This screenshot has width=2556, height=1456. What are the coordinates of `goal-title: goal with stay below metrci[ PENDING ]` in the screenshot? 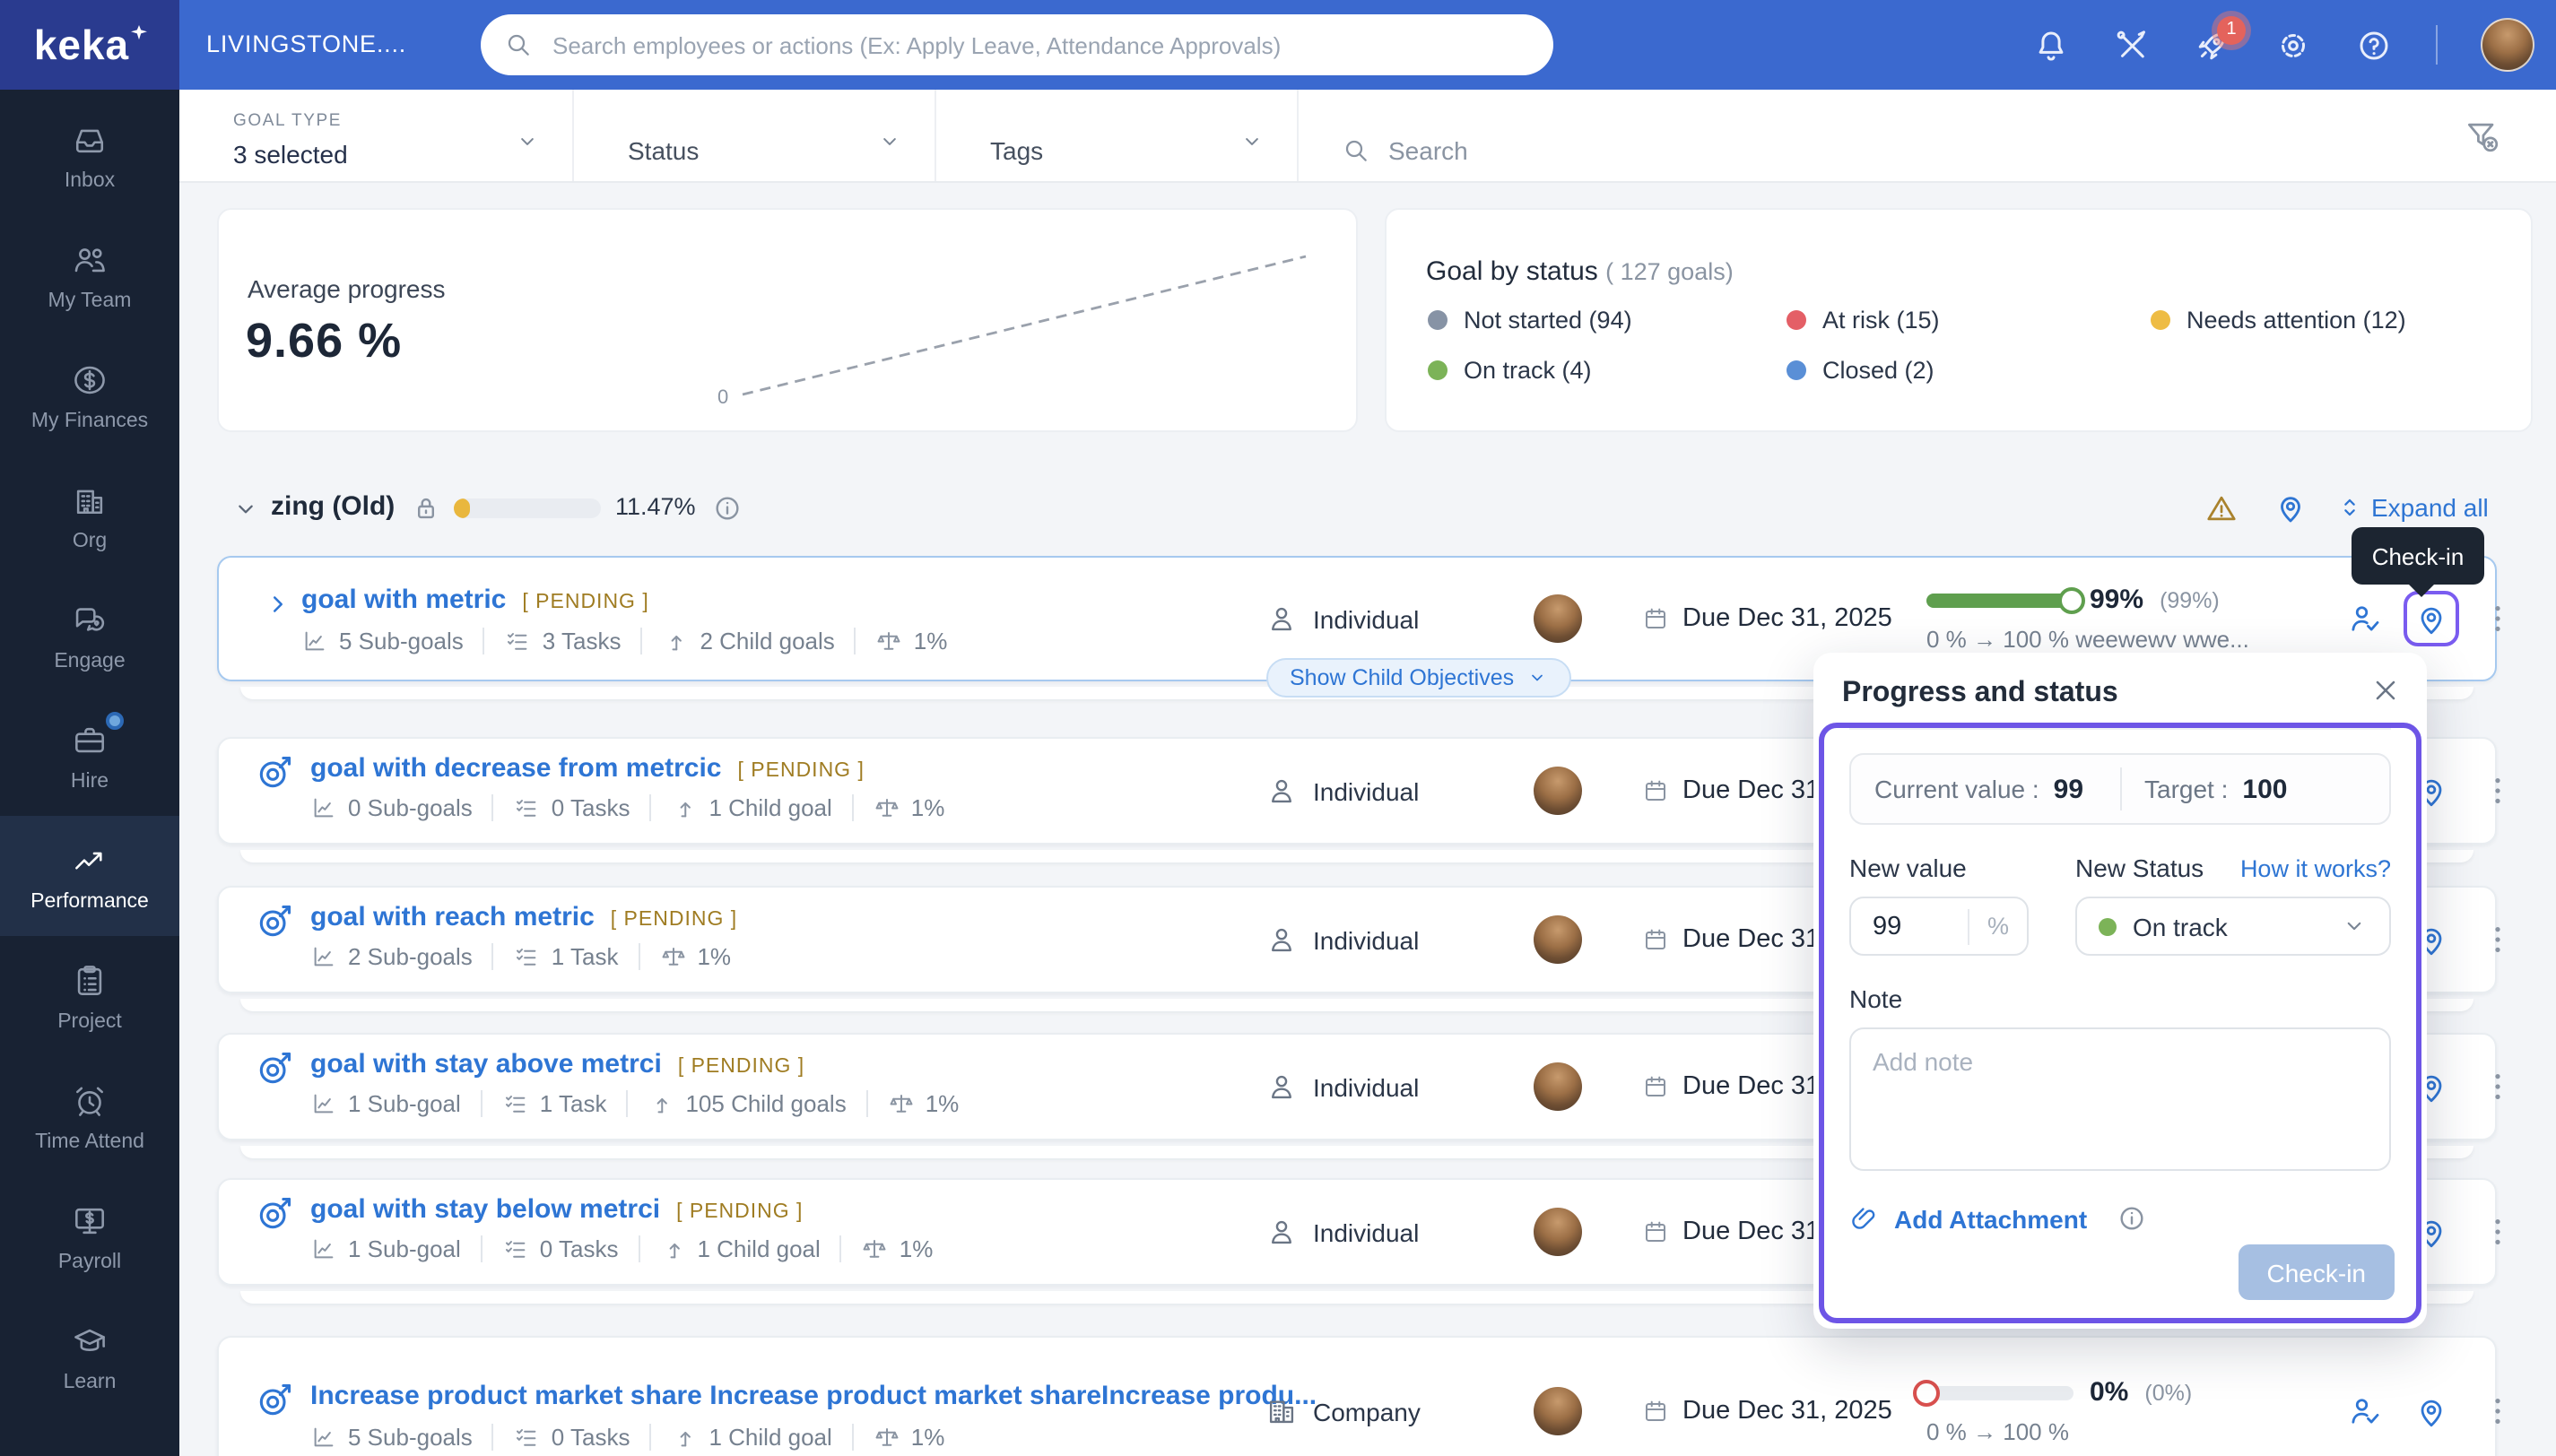 It's located at (556, 1209).